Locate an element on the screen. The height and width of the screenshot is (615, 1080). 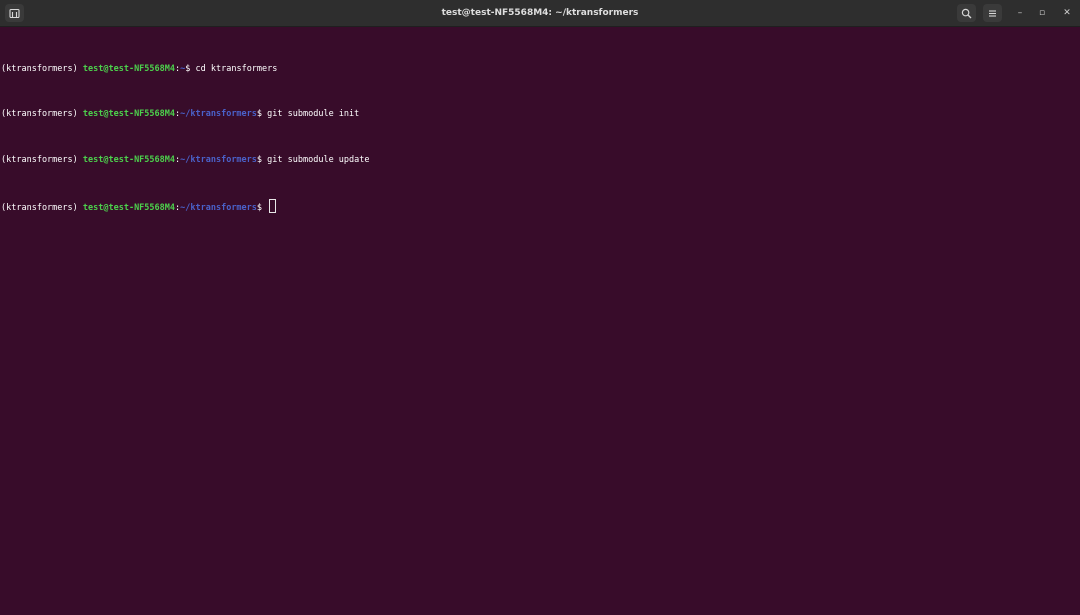
menu-button is located at coordinates (992, 13).